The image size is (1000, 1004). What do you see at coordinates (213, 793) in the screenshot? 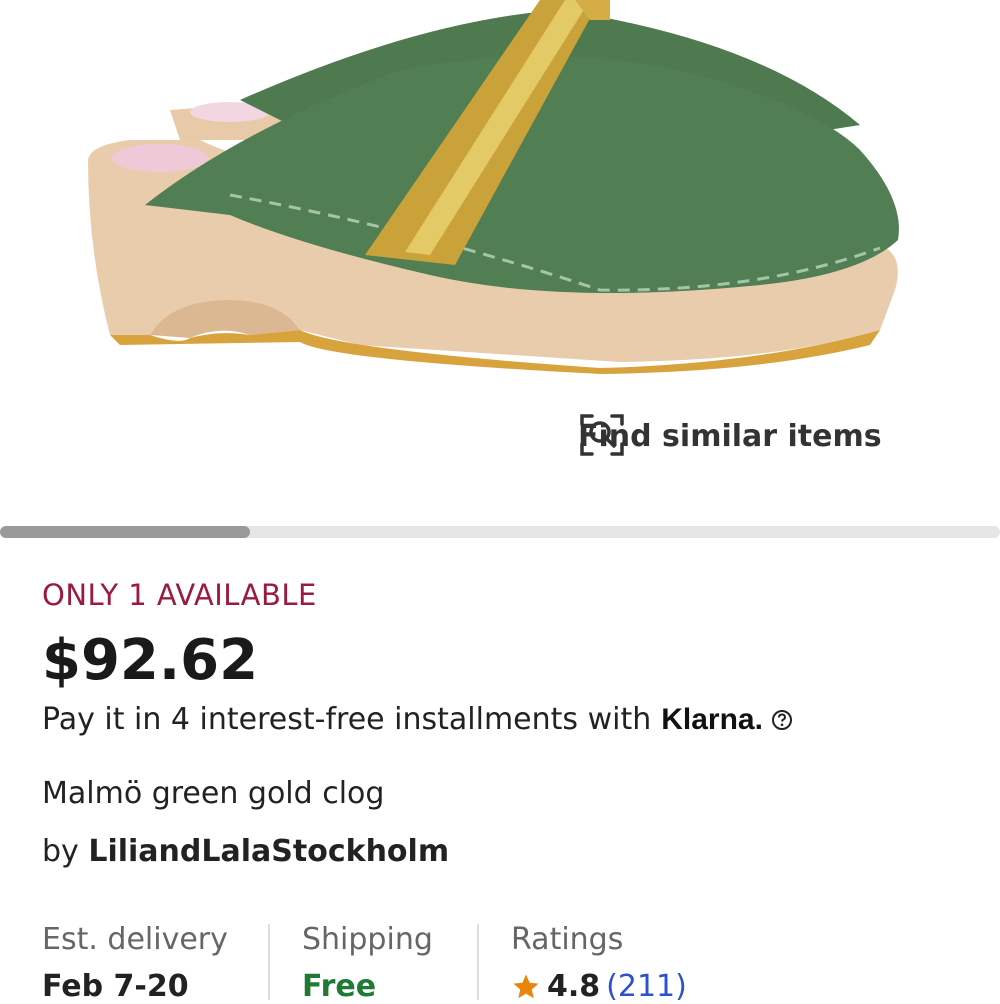
I see `product-title: Malmö green gold clog` at bounding box center [213, 793].